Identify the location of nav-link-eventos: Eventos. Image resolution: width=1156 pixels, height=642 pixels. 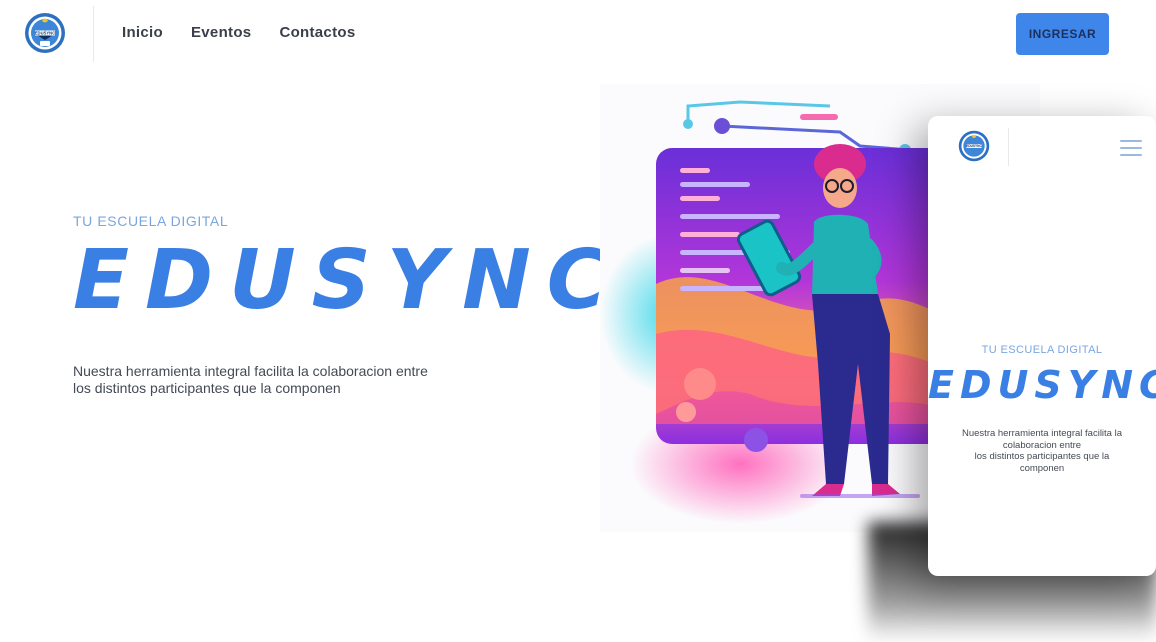
(221, 32).